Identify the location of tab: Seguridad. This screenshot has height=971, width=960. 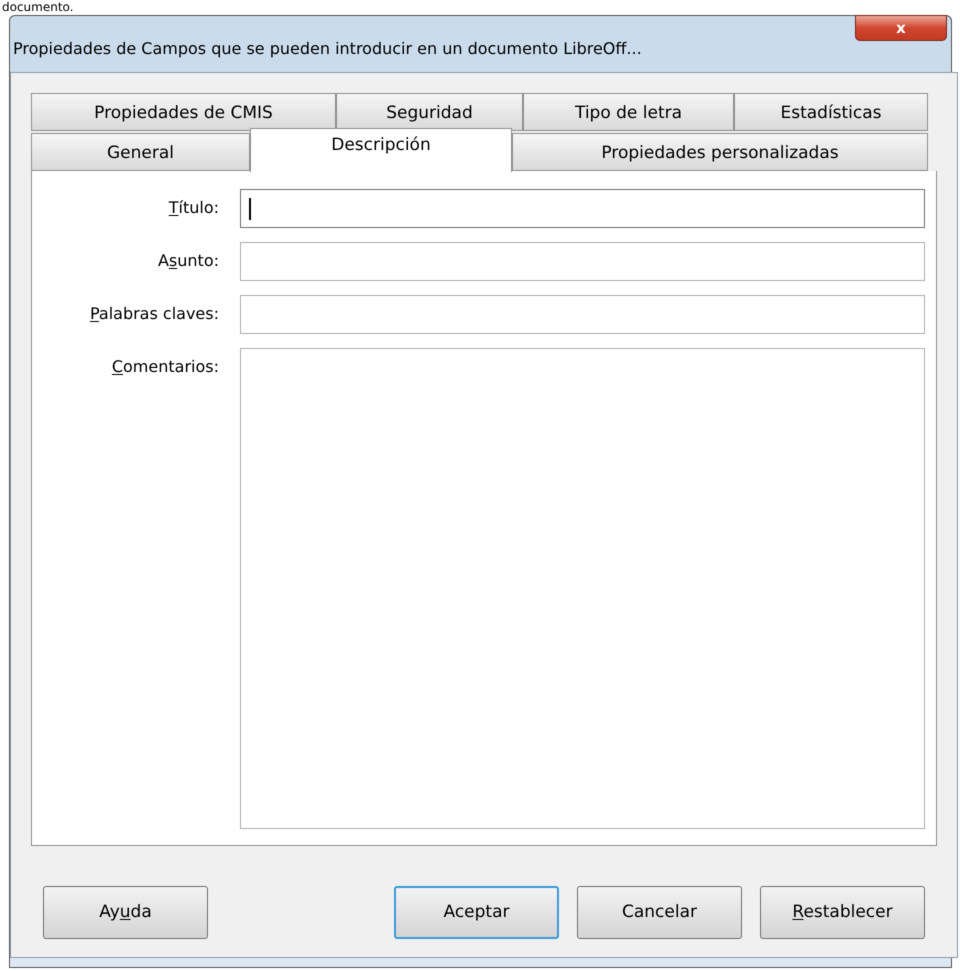
(429, 112).